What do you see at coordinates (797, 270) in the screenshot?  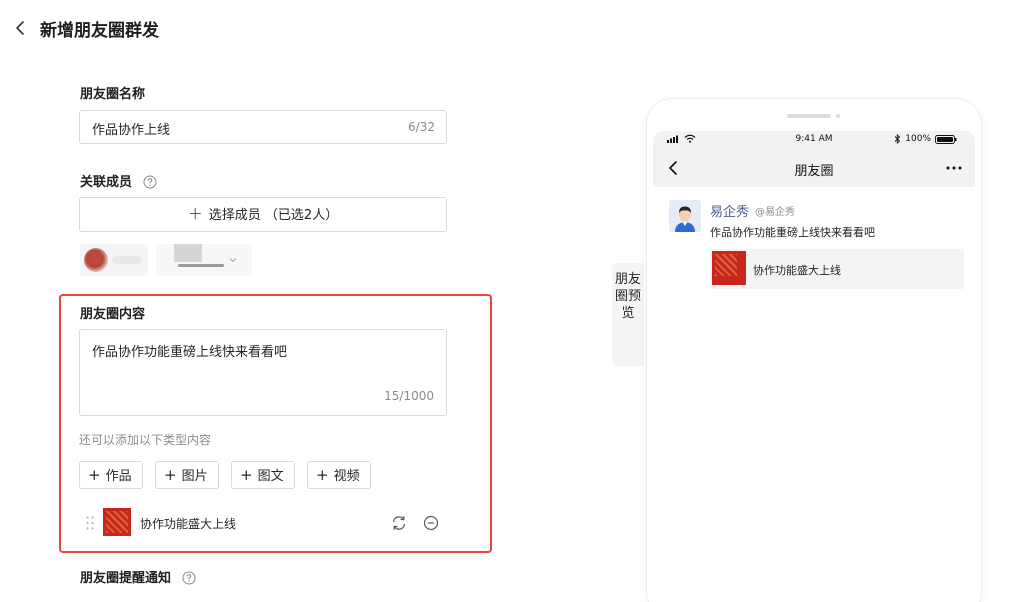 I see `card-title: 协作功能盛大上线` at bounding box center [797, 270].